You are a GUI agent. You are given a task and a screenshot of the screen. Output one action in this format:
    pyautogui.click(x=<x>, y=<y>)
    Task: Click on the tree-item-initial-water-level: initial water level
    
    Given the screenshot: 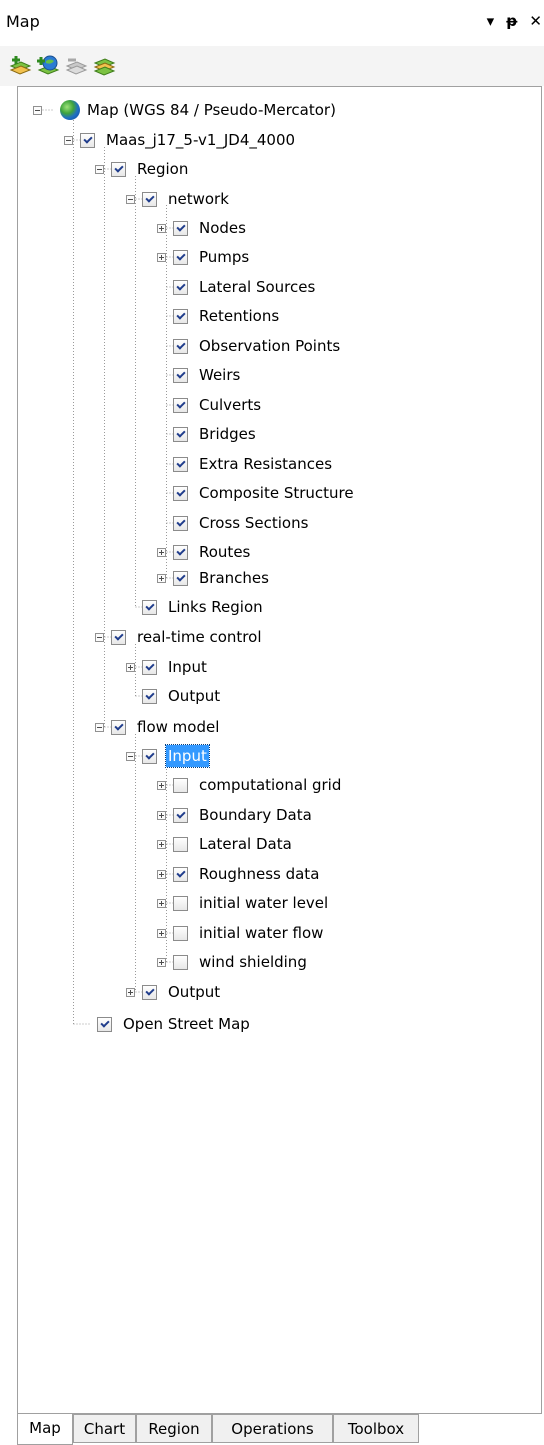 What is the action you would take?
    pyautogui.click(x=251, y=903)
    